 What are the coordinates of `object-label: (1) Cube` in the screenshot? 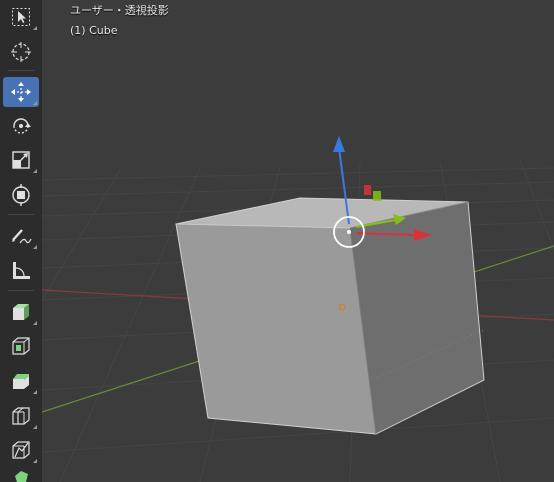 It's located at (94, 30).